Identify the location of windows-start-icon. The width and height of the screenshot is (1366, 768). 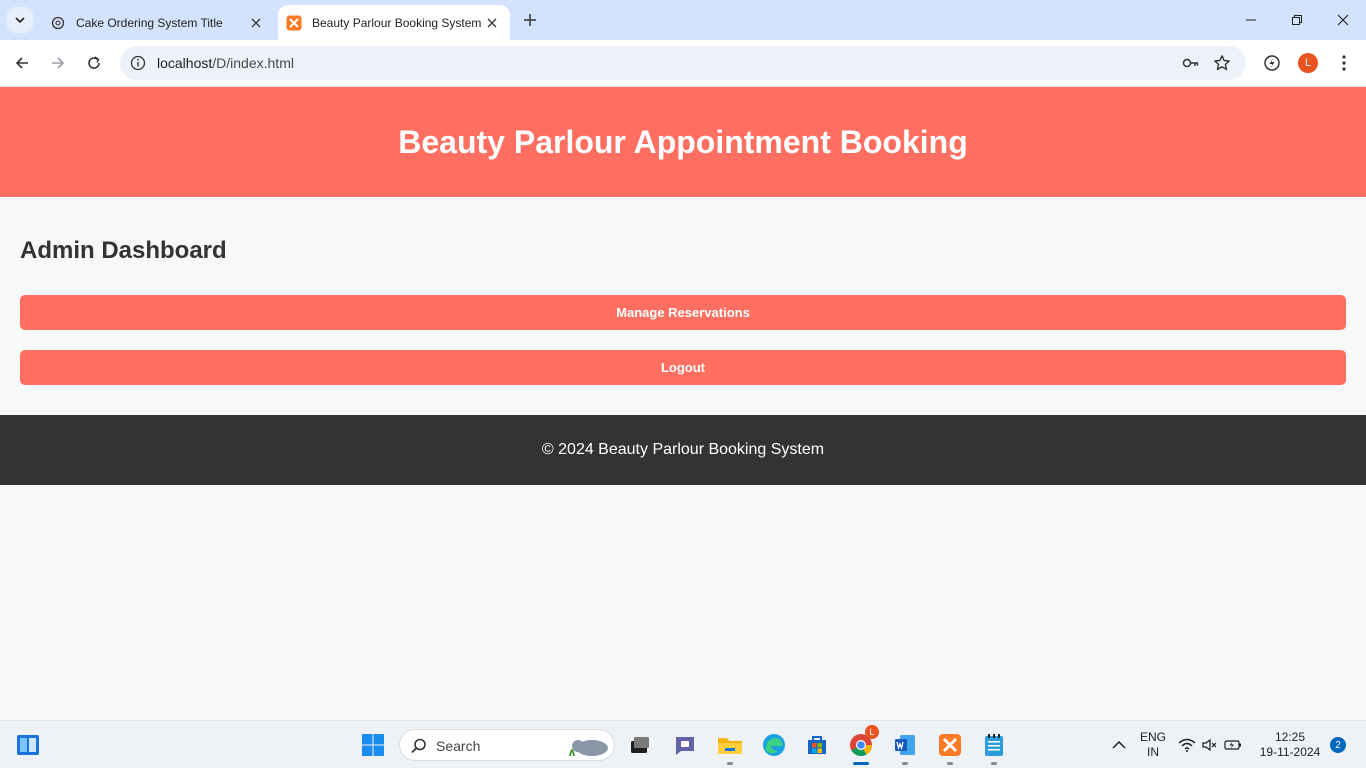
(373, 745).